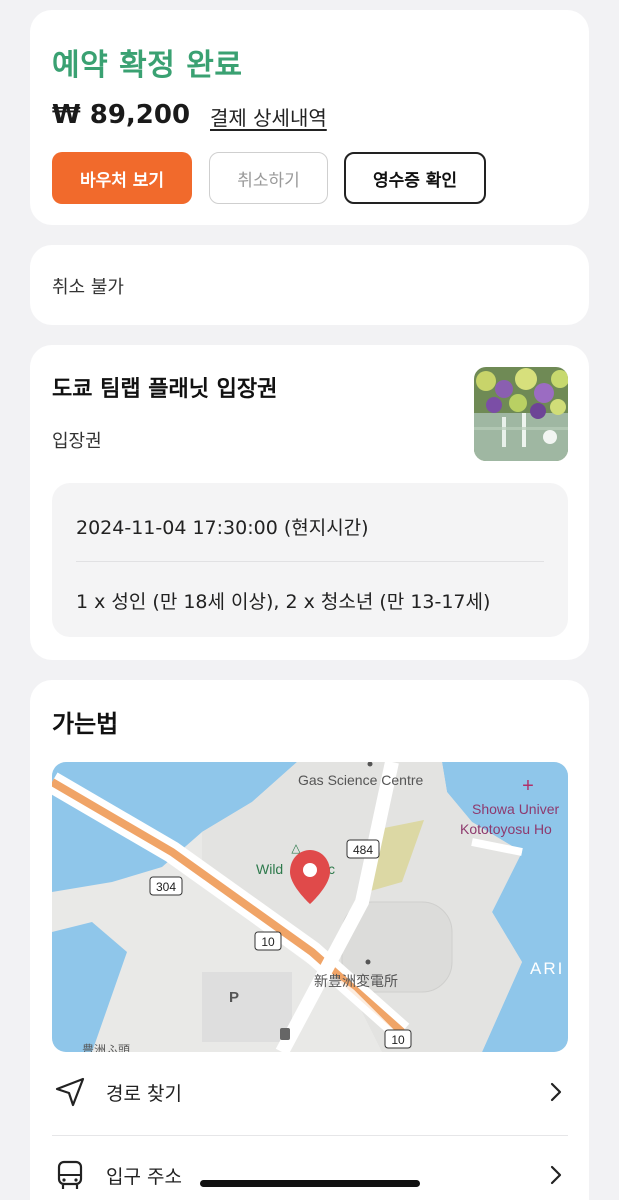 The height and width of the screenshot is (1200, 619). What do you see at coordinates (77, 441) in the screenshot?
I see `product-subtitle: 입장권` at bounding box center [77, 441].